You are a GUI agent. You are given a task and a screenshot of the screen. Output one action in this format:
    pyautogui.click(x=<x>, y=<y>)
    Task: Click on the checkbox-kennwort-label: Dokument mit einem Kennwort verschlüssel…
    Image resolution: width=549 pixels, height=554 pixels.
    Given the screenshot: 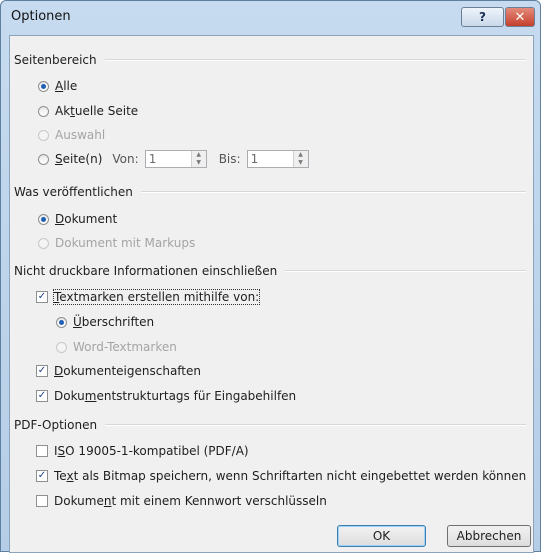 What is the action you would take?
    pyautogui.click(x=190, y=501)
    